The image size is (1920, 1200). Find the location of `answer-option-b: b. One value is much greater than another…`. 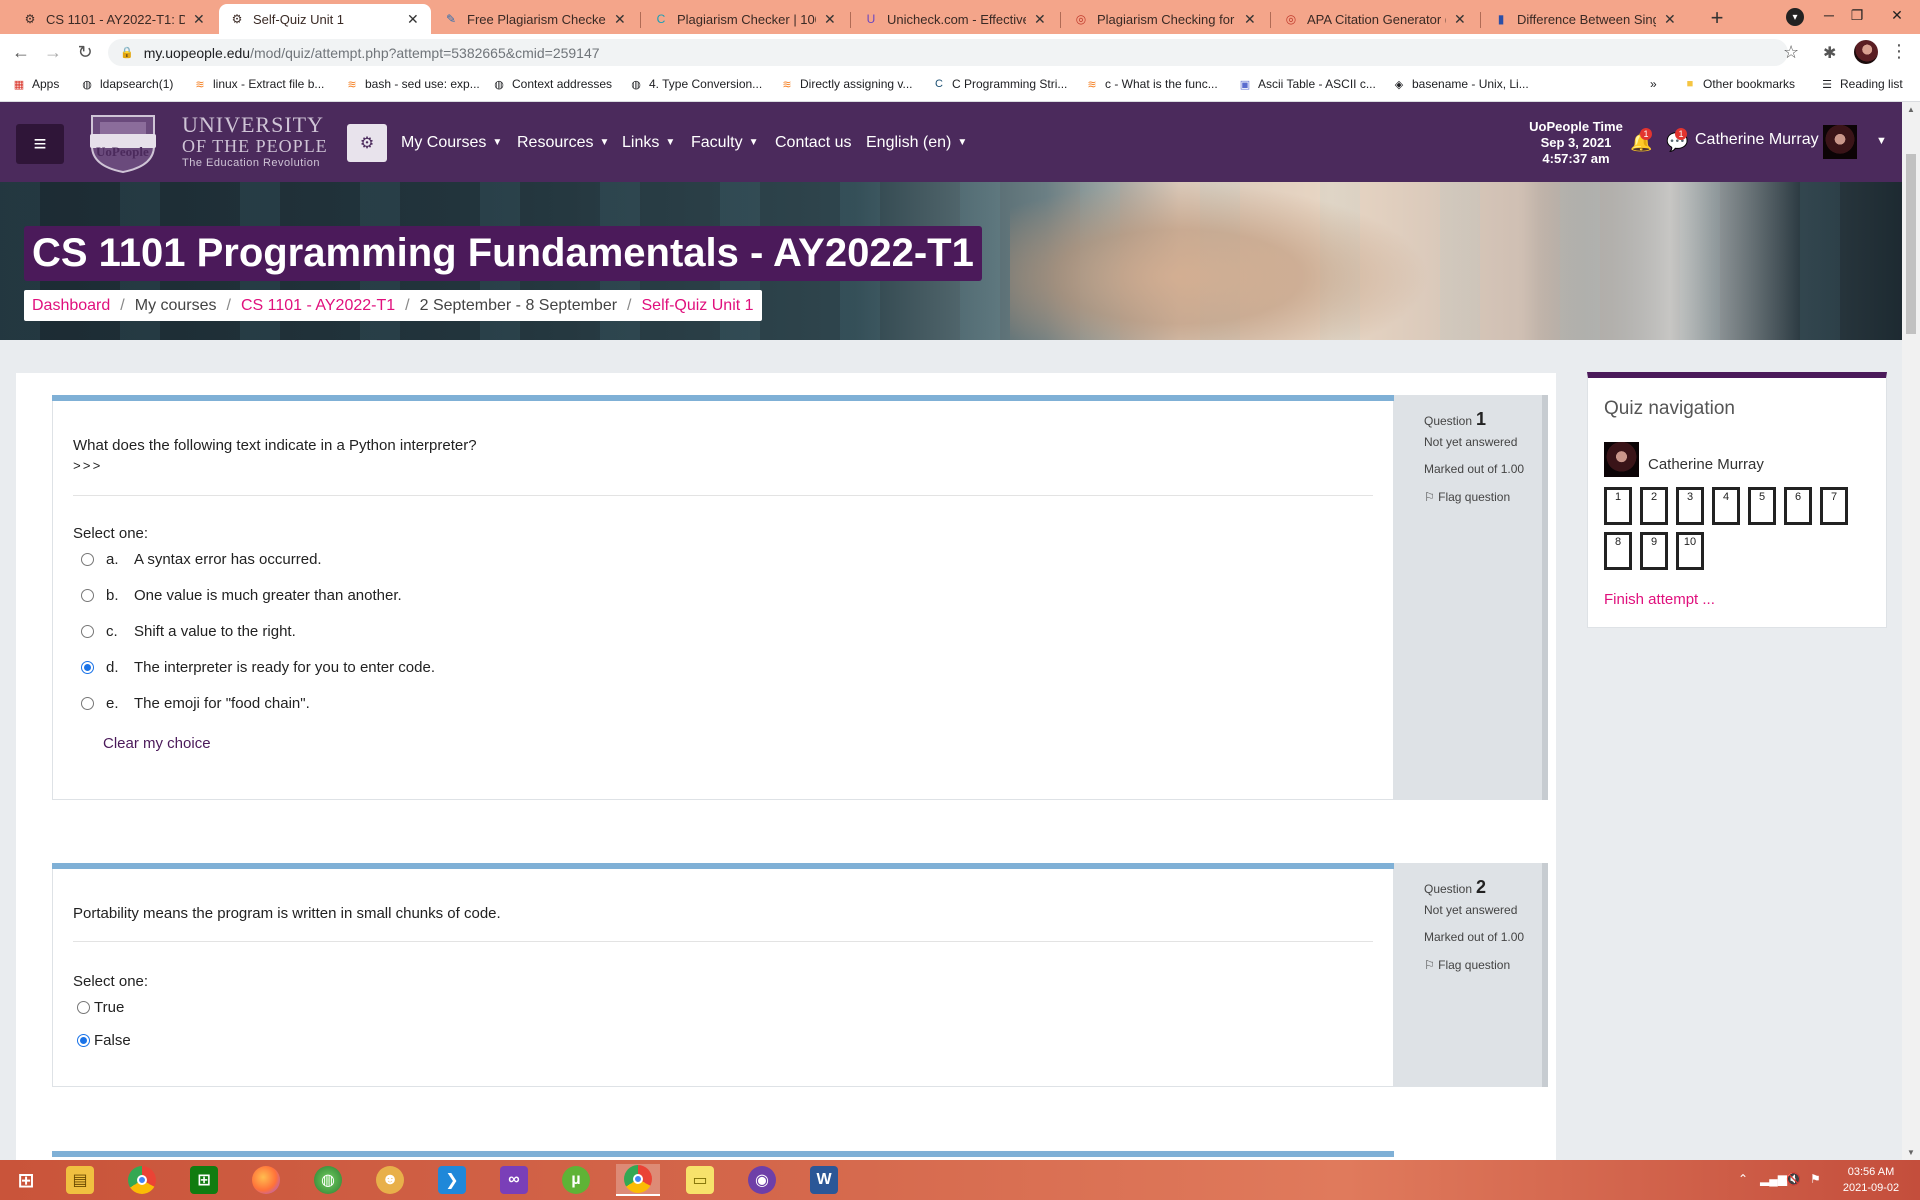

answer-option-b: b. One value is much greater than another… is located at coordinates (241, 595).